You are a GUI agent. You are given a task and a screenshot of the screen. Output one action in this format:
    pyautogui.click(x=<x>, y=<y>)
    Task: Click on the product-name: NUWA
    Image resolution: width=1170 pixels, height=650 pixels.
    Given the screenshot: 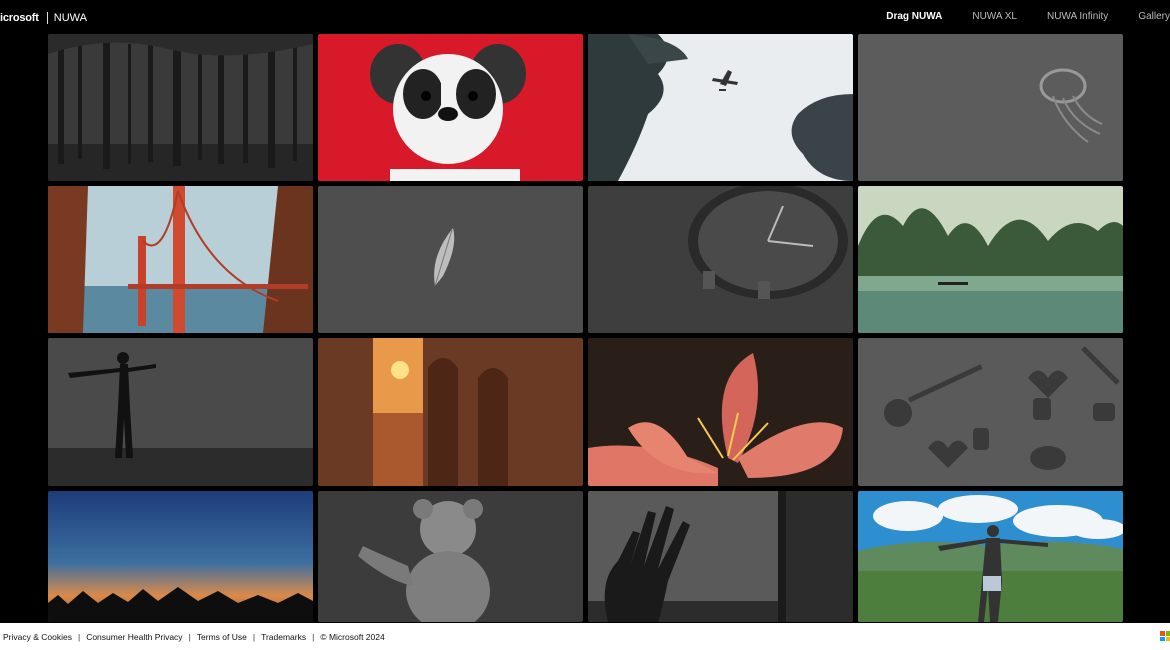 What is the action you would take?
    pyautogui.click(x=70, y=18)
    